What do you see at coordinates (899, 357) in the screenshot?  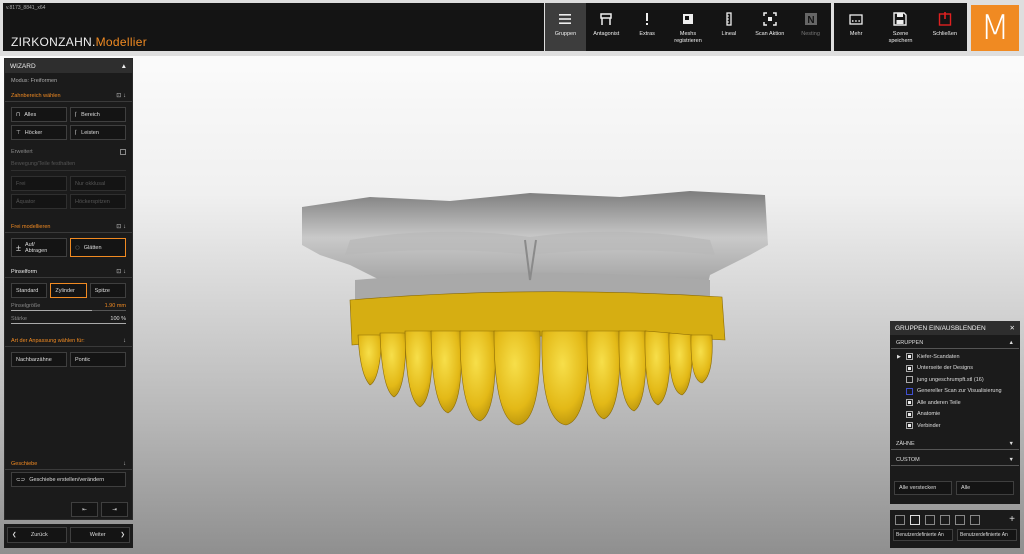 I see `expand-triangle-icon: ▶` at bounding box center [899, 357].